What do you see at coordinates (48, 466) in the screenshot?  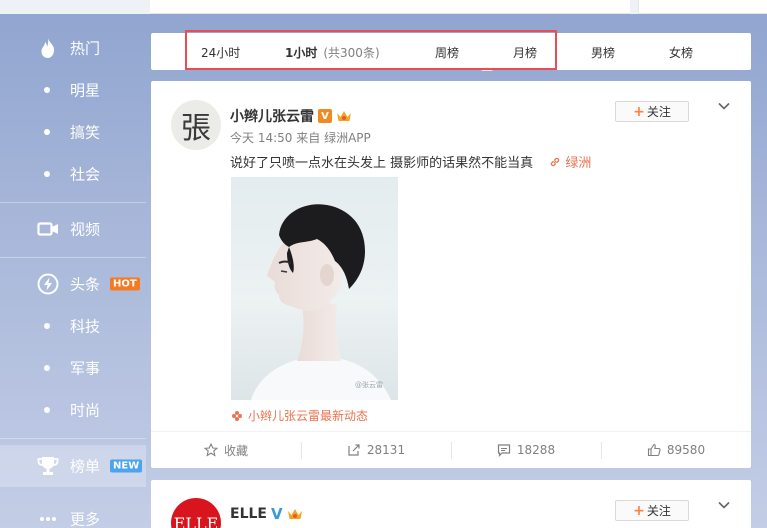 I see `trophy-icon` at bounding box center [48, 466].